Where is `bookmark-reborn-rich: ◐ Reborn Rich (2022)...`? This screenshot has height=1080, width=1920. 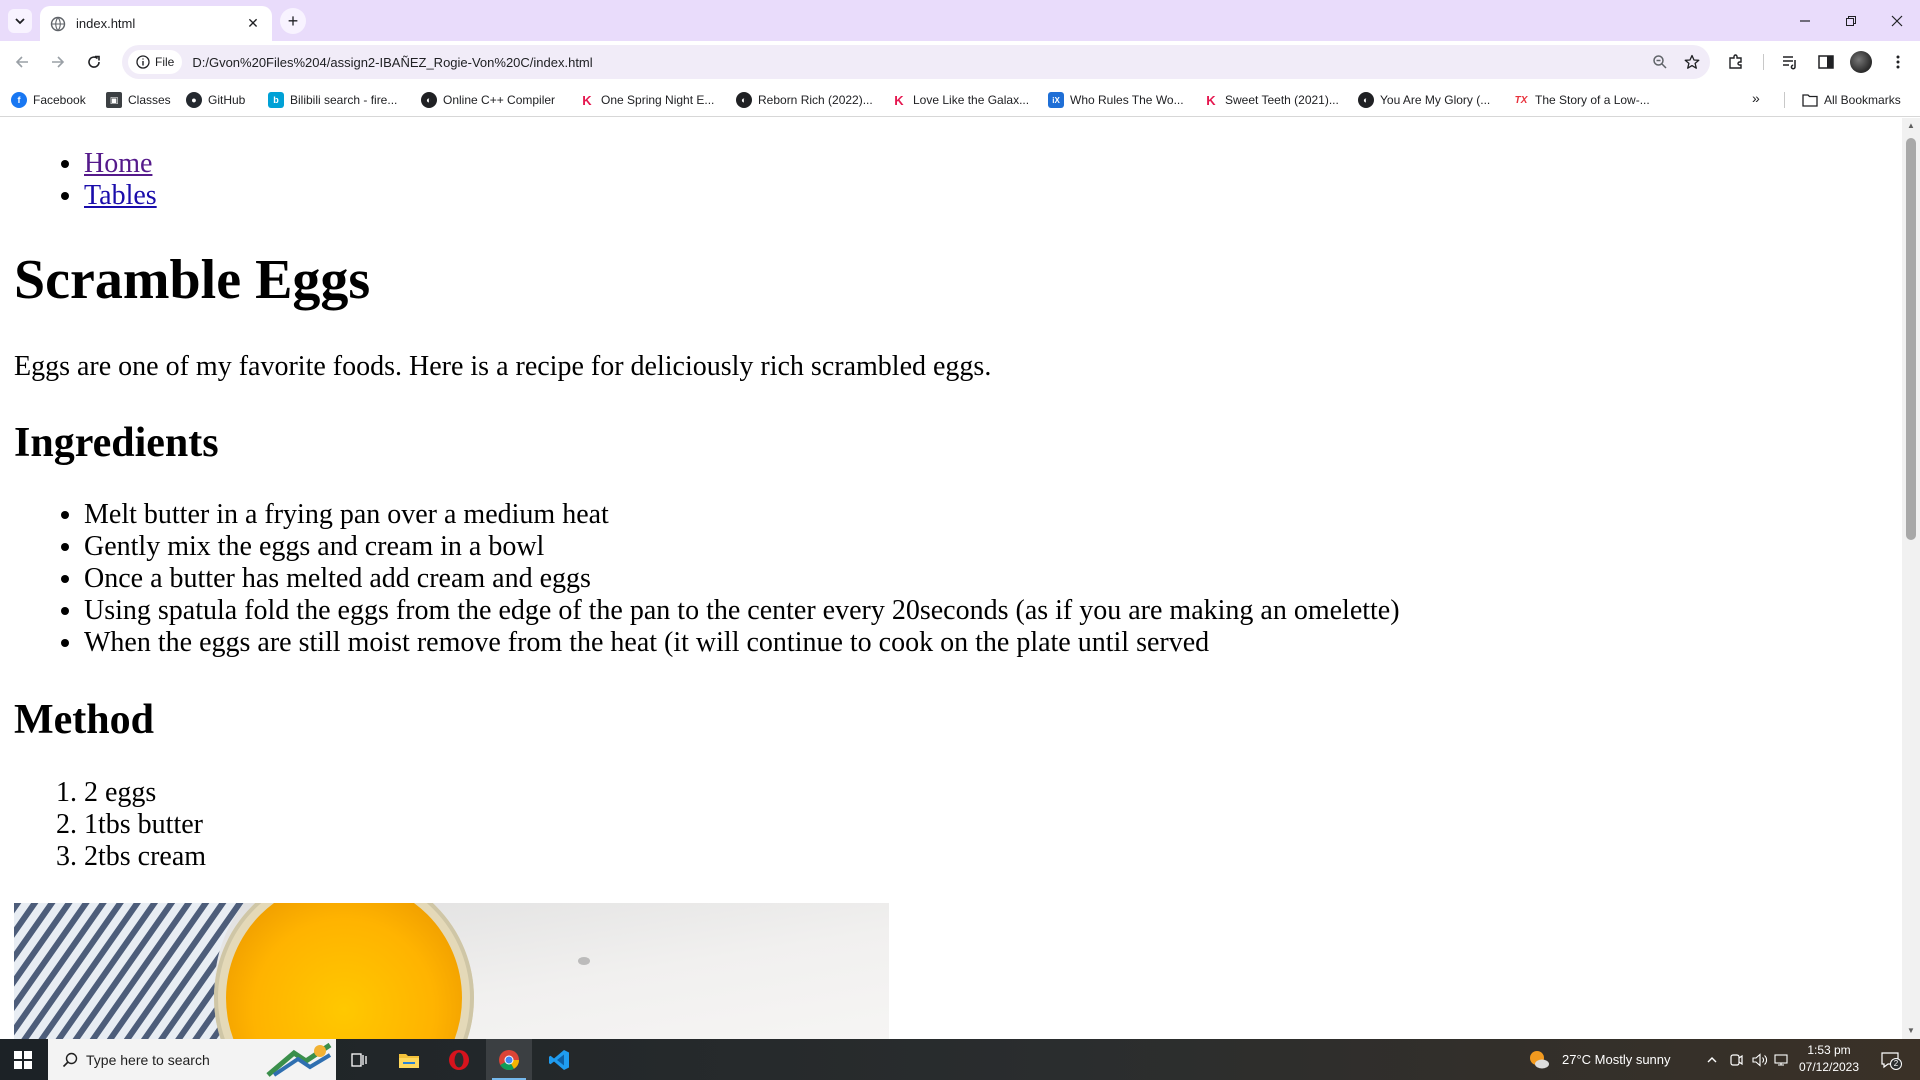 bookmark-reborn-rich: ◐ Reborn Rich (2022)... is located at coordinates (804, 100).